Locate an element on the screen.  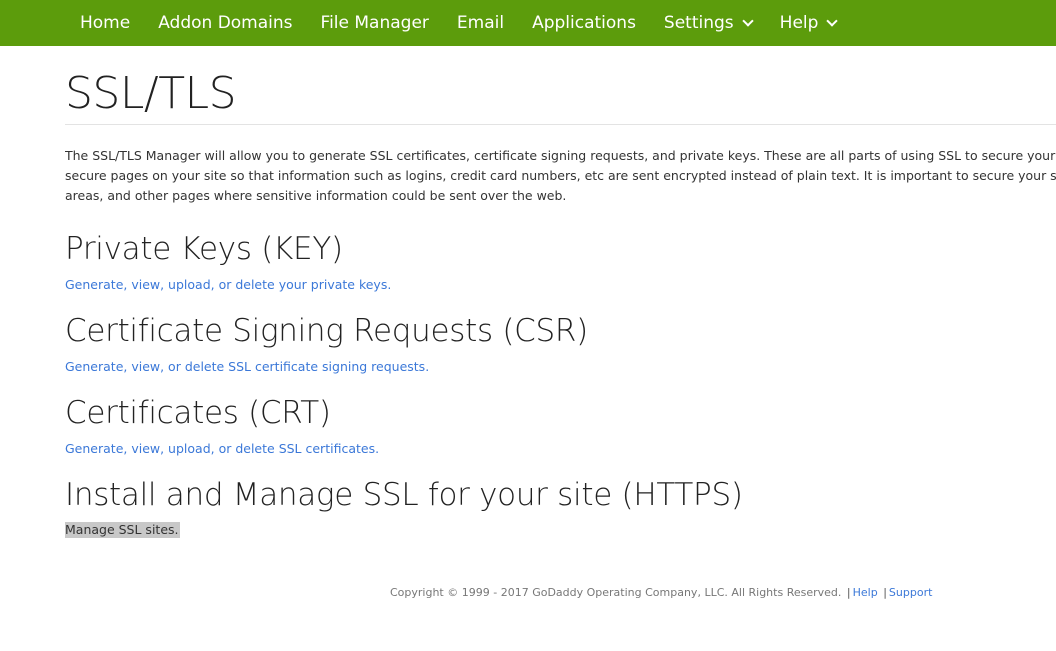
nav-addon-domains: Addon Domains is located at coordinates (225, 23).